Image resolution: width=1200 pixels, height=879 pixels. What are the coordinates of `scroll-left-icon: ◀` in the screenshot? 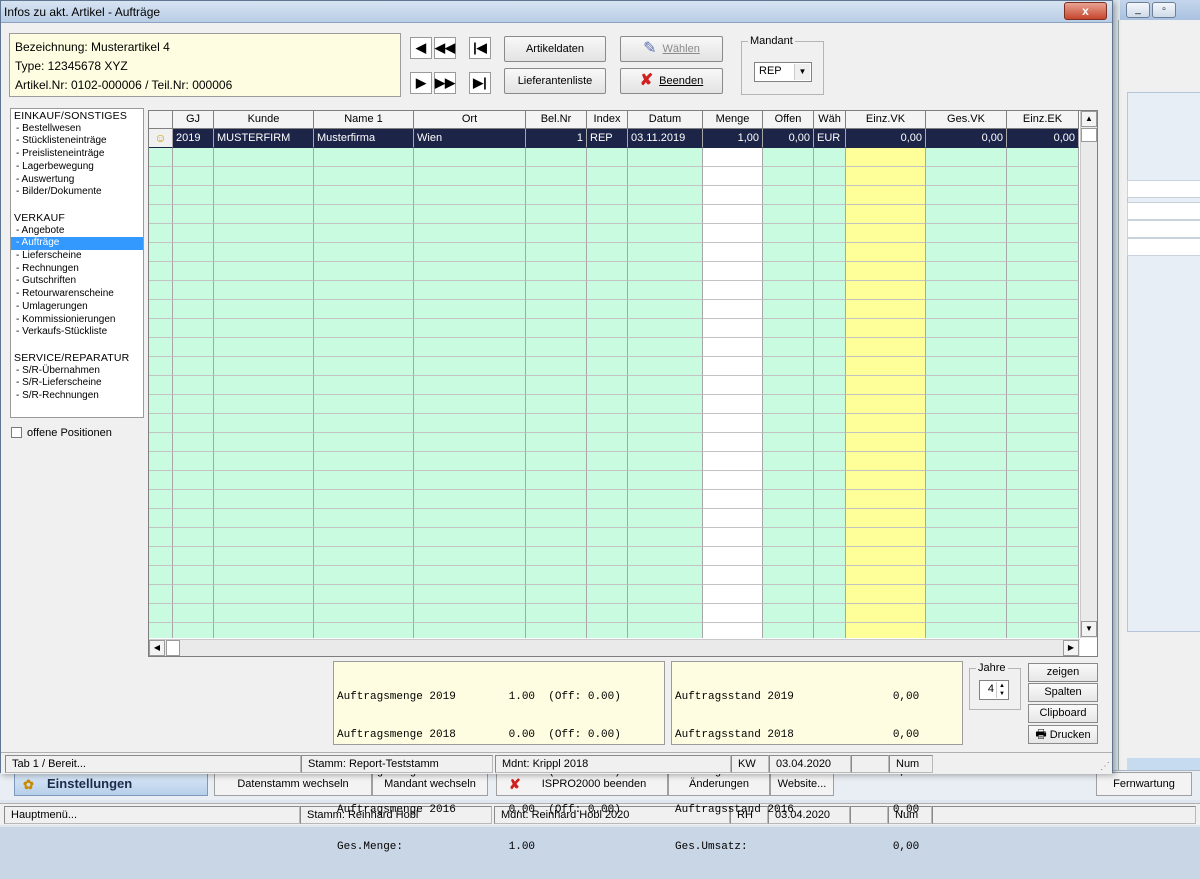 It's located at (157, 648).